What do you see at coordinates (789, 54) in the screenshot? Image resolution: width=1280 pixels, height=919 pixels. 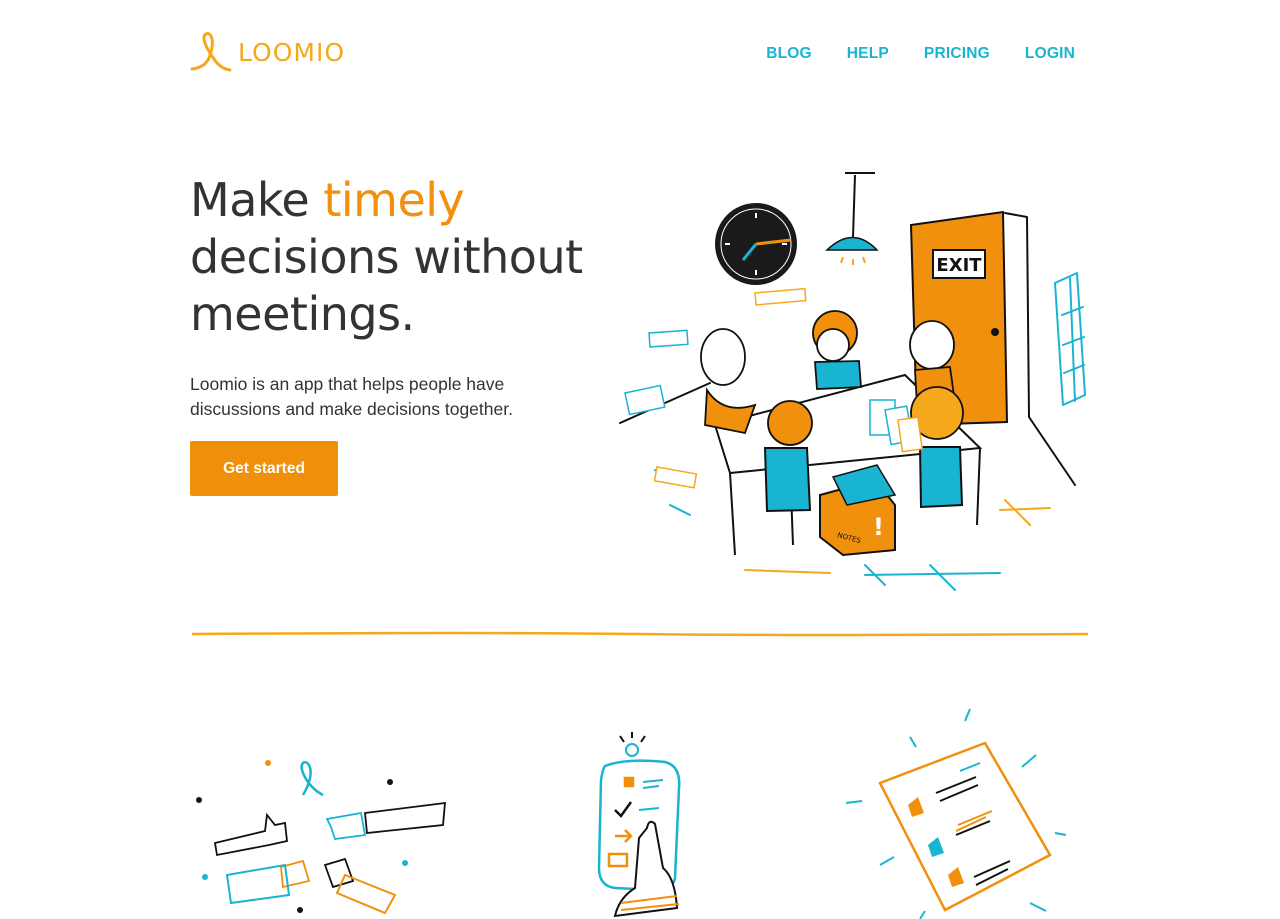 I see `nav-blog-link: BLOG` at bounding box center [789, 54].